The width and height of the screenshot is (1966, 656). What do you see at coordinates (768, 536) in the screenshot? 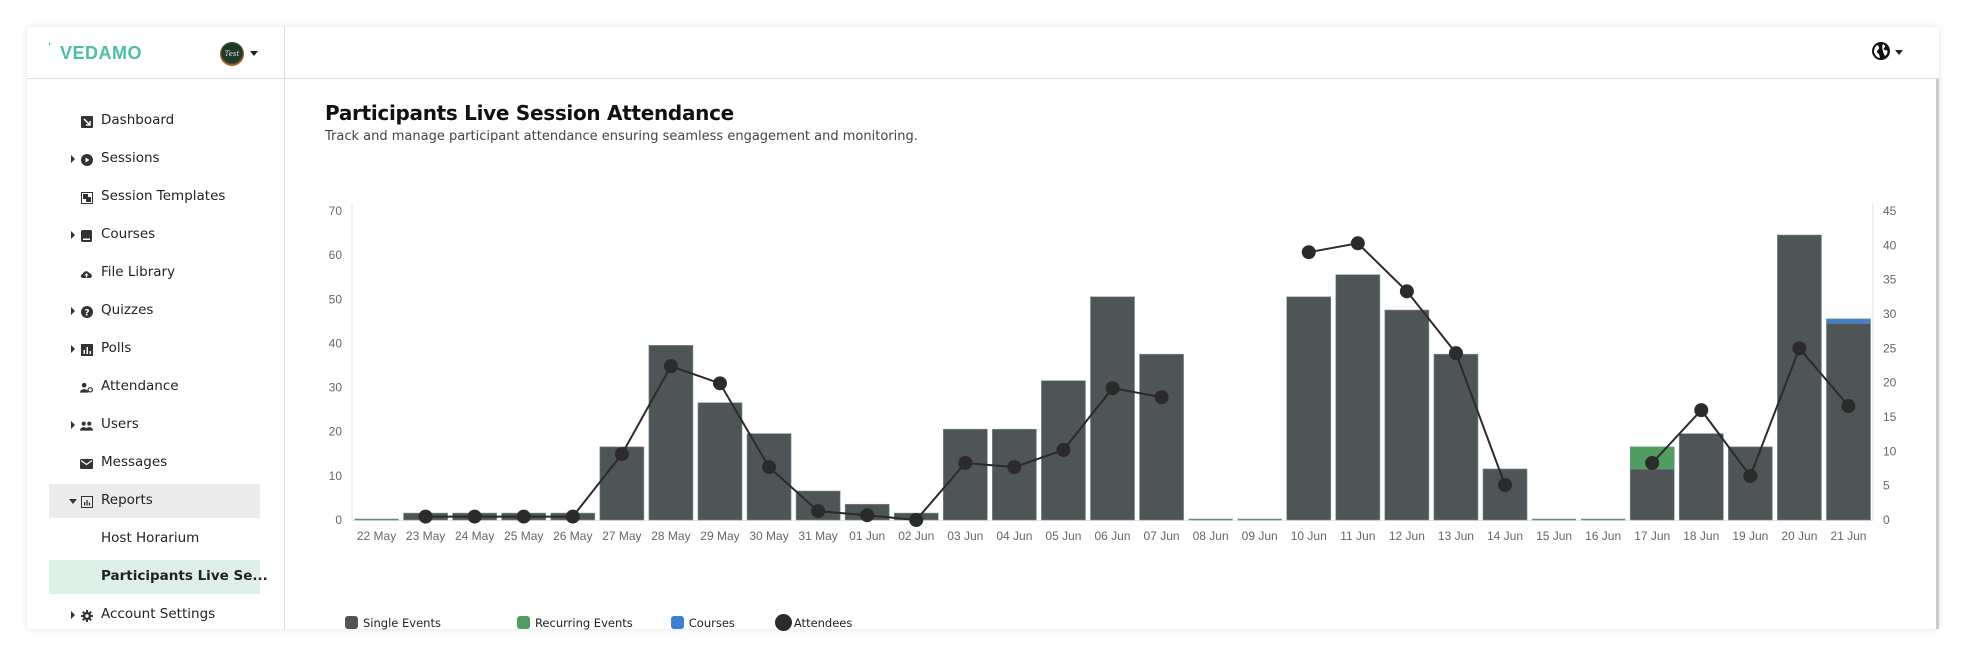
I see `x-axis-tick-label: 30 May` at bounding box center [768, 536].